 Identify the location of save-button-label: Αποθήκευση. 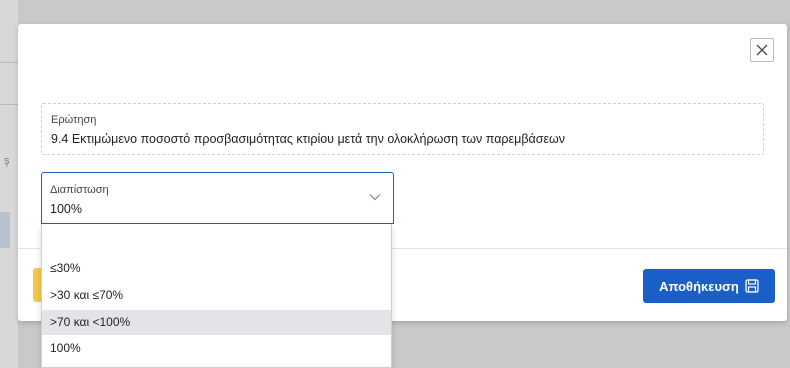
(699, 286).